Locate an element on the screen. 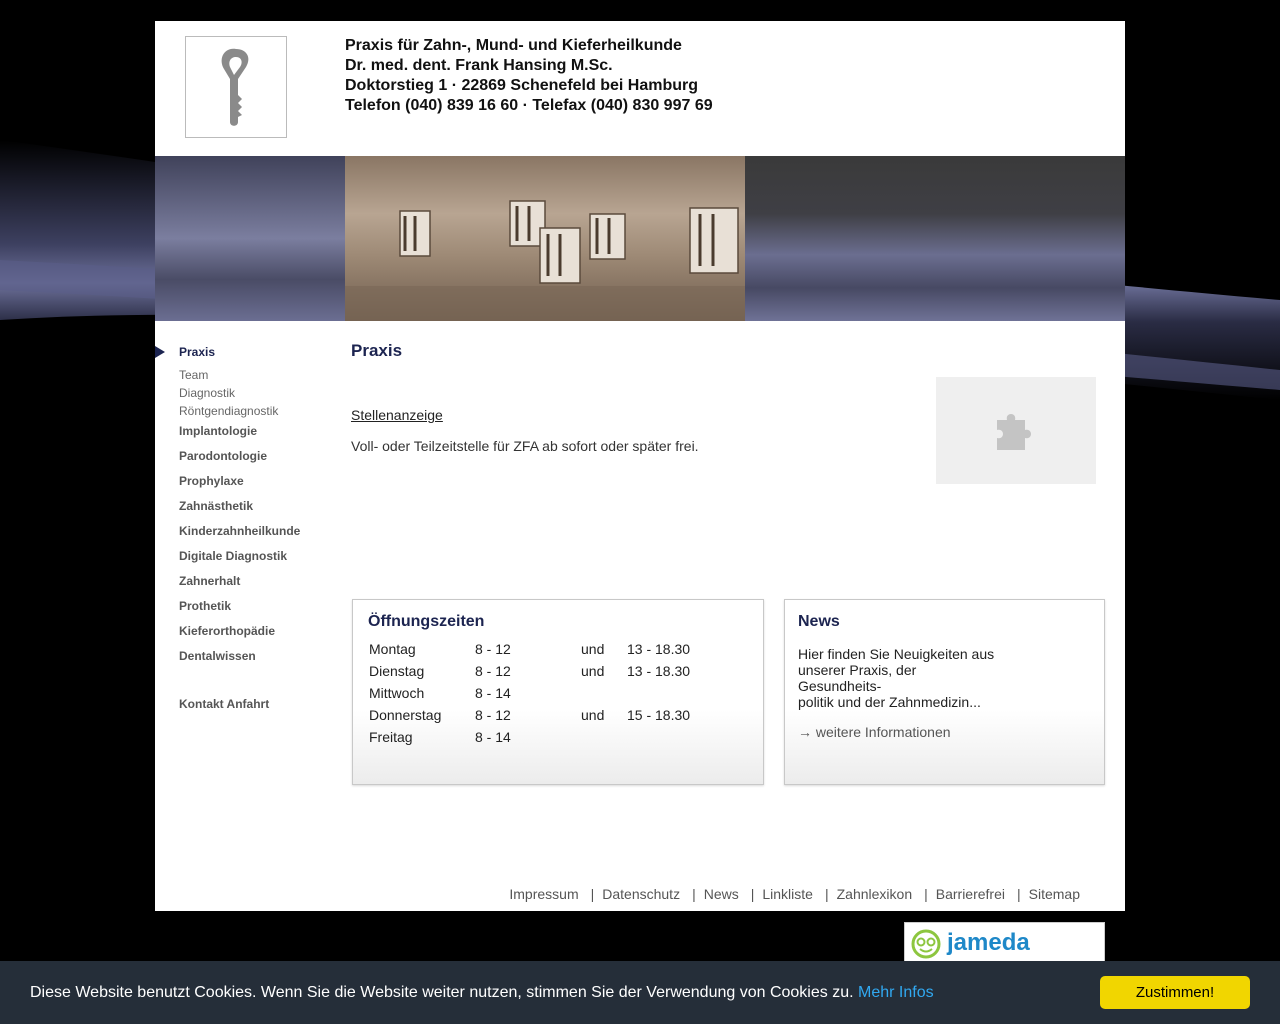  jameda-label: jameda is located at coordinates (988, 942).